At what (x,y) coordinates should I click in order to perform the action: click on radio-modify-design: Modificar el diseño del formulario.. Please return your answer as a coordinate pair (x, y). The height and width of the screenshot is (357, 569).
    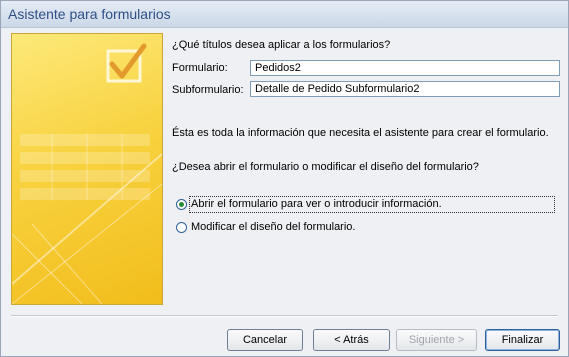
    Looking at the image, I should click on (366, 229).